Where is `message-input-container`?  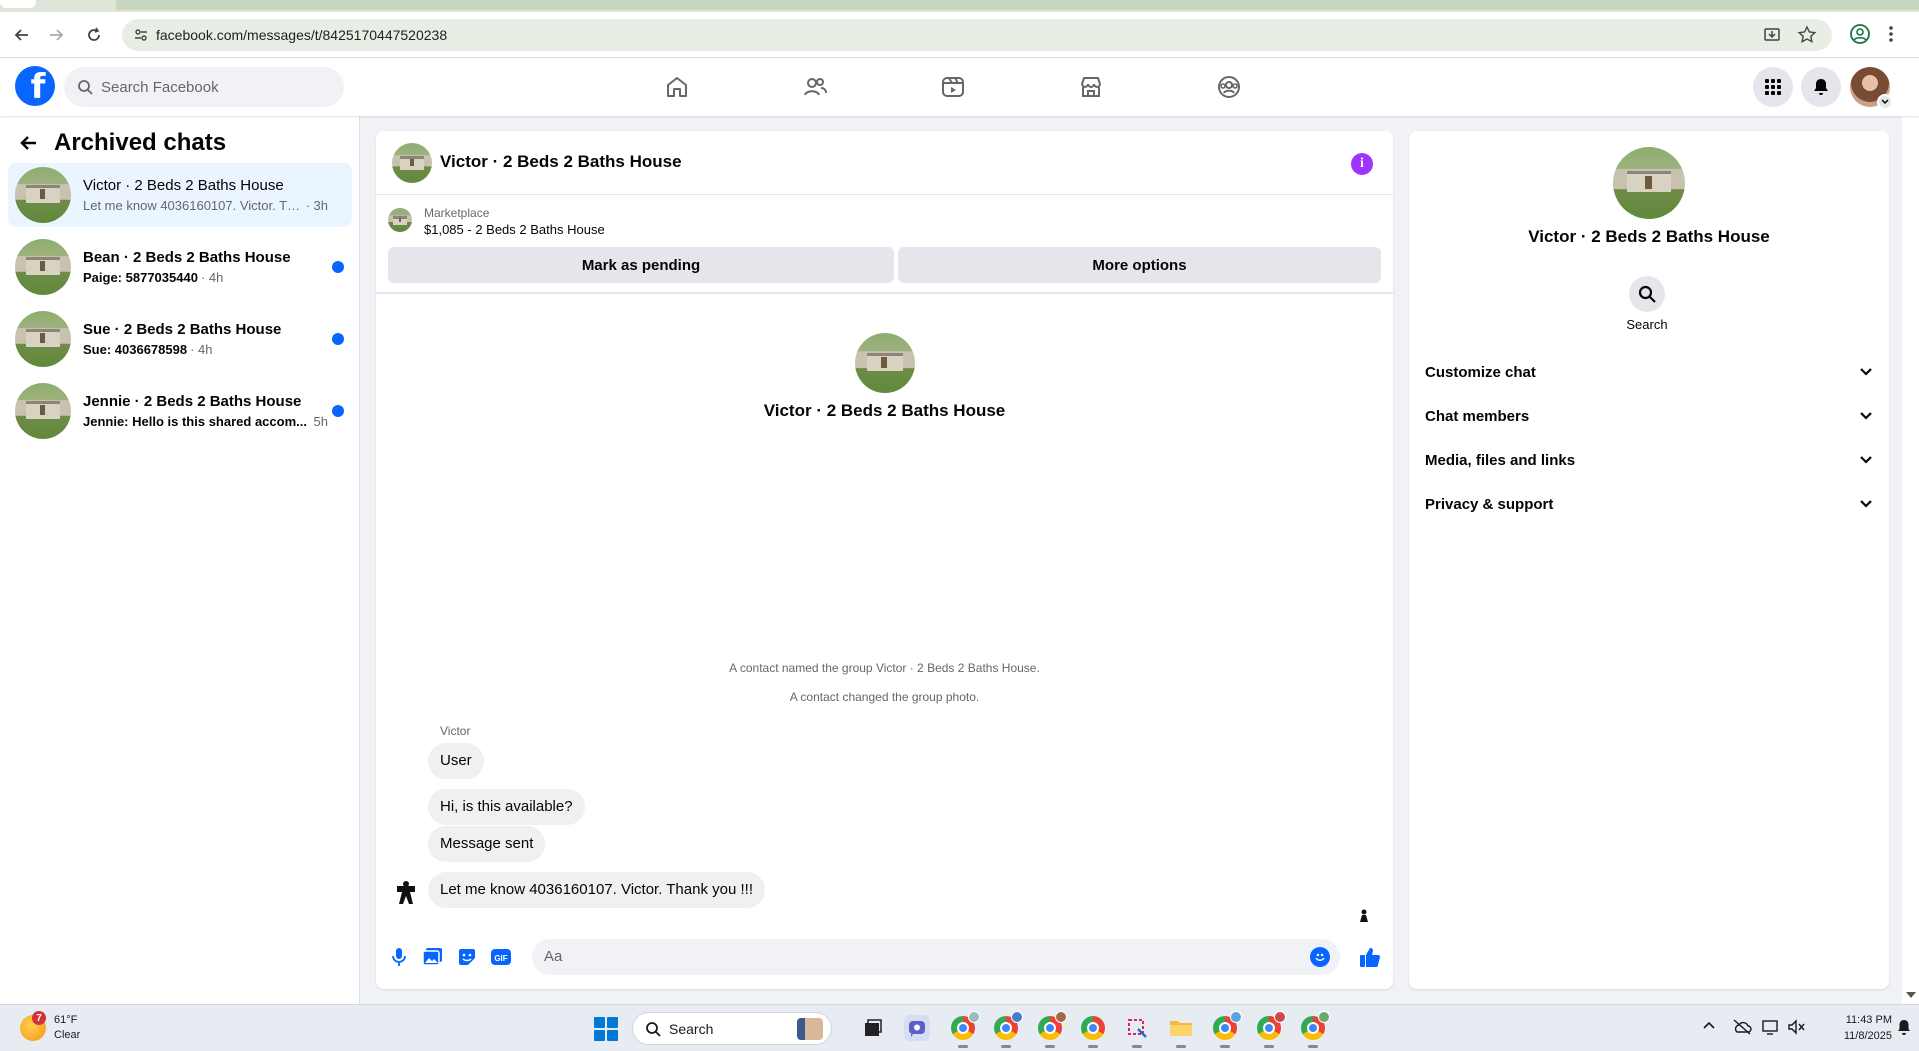
message-input-container is located at coordinates (936, 957).